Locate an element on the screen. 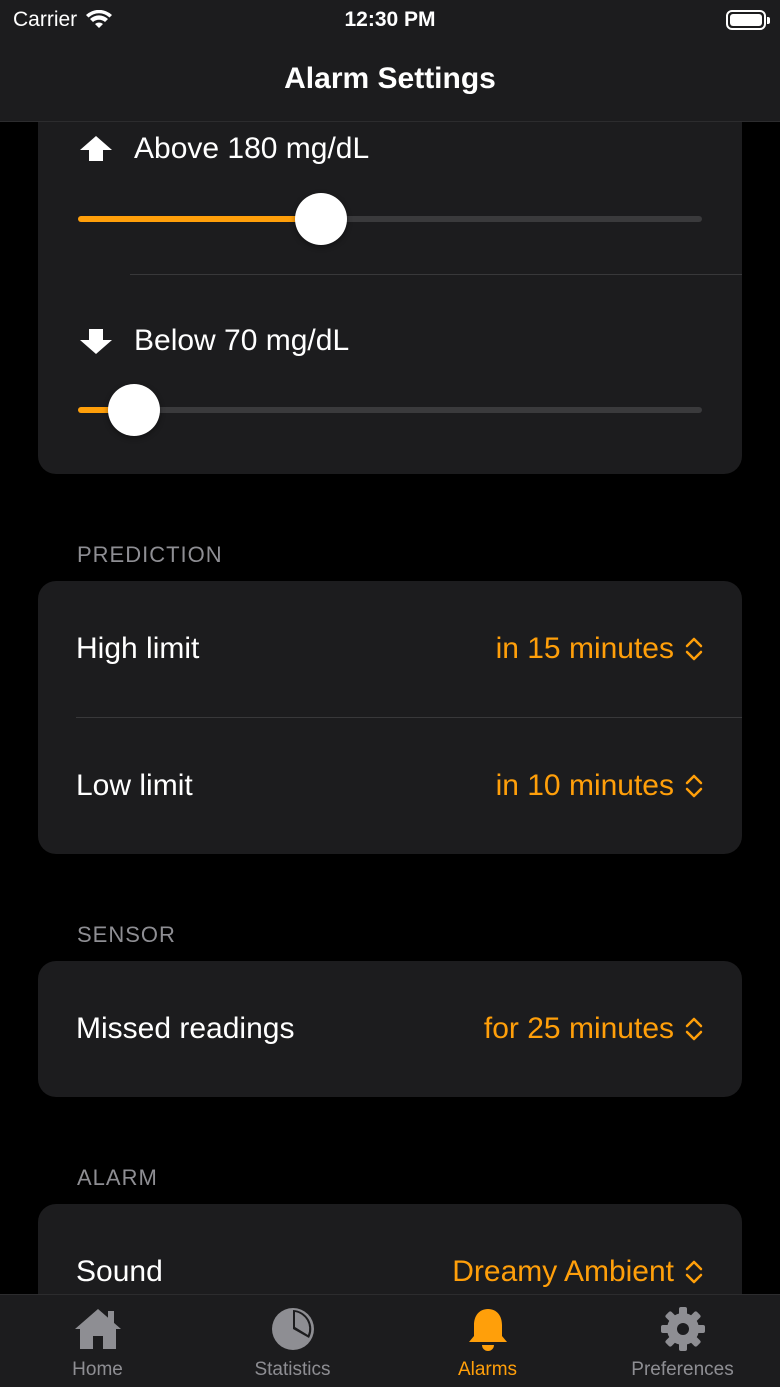 This screenshot has height=1387, width=780. arrow-up-icon is located at coordinates (96, 148).